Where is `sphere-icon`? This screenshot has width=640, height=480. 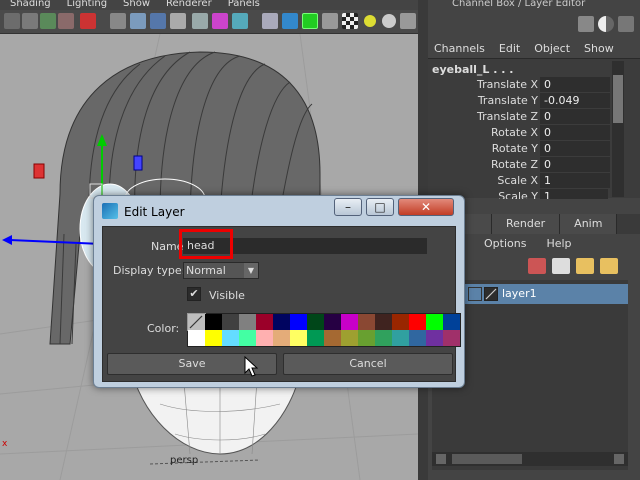 sphere-icon is located at coordinates (389, 21).